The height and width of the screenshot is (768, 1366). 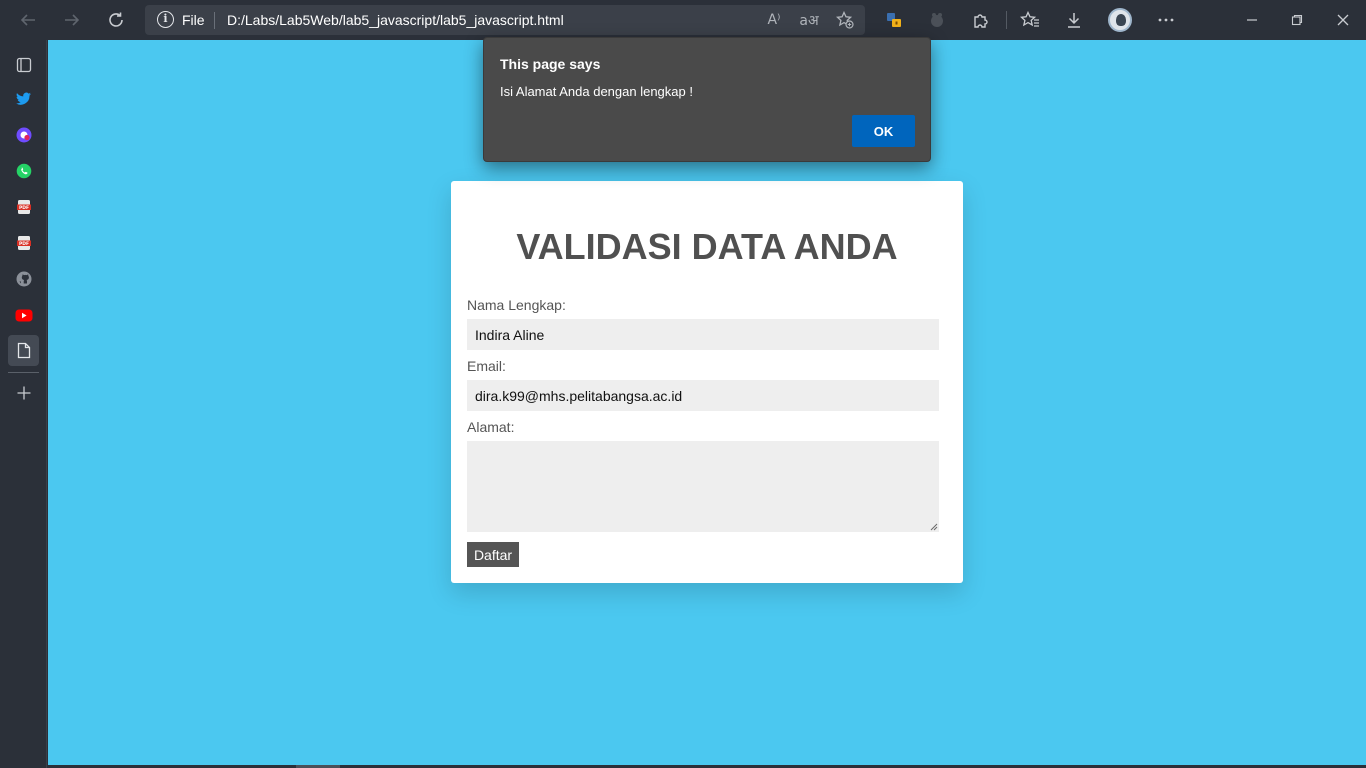 I want to click on email-label: Email:, so click(x=486, y=366).